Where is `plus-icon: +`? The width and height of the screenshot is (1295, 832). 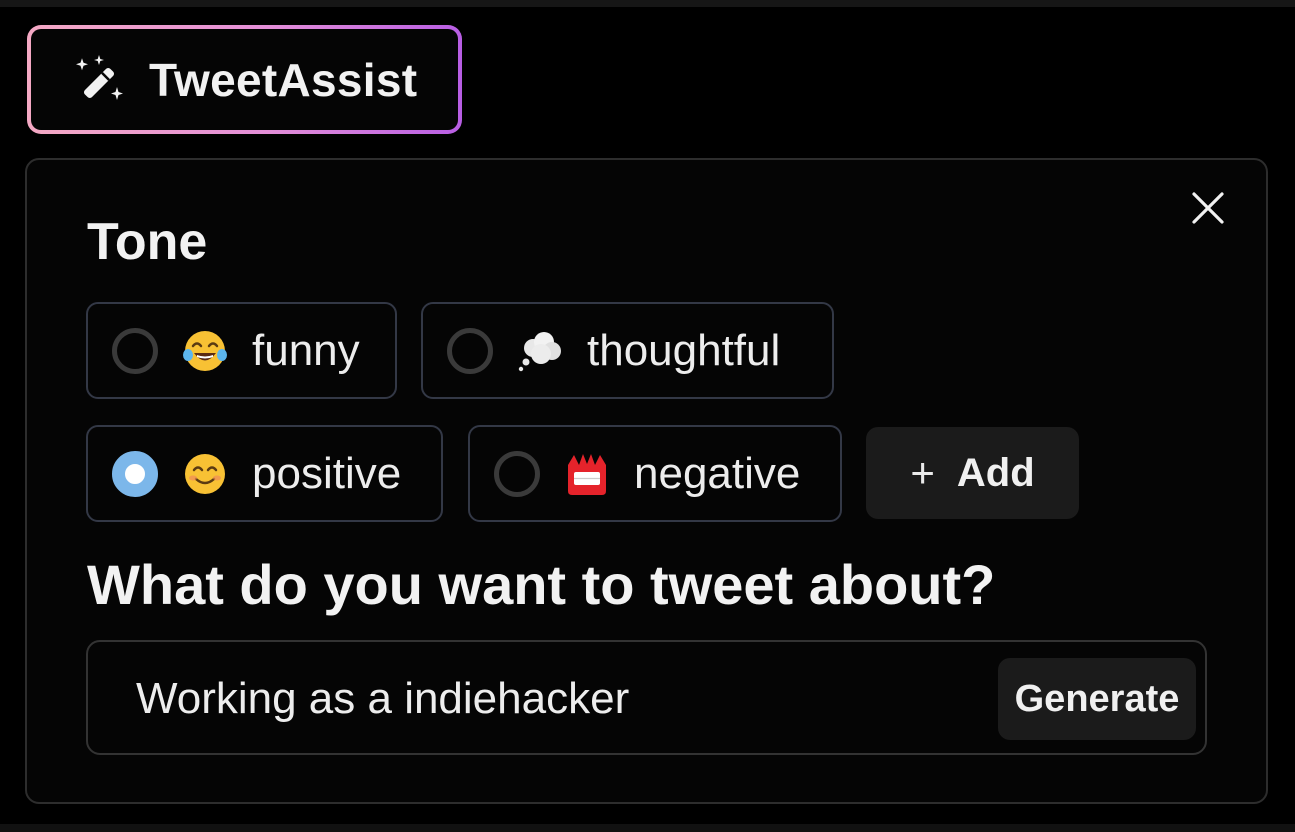 plus-icon: + is located at coordinates (922, 472).